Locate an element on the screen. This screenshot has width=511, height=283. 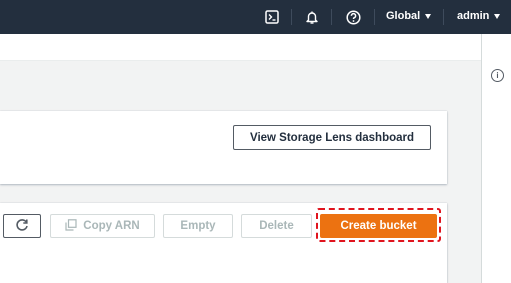
help-icon is located at coordinates (353, 17).